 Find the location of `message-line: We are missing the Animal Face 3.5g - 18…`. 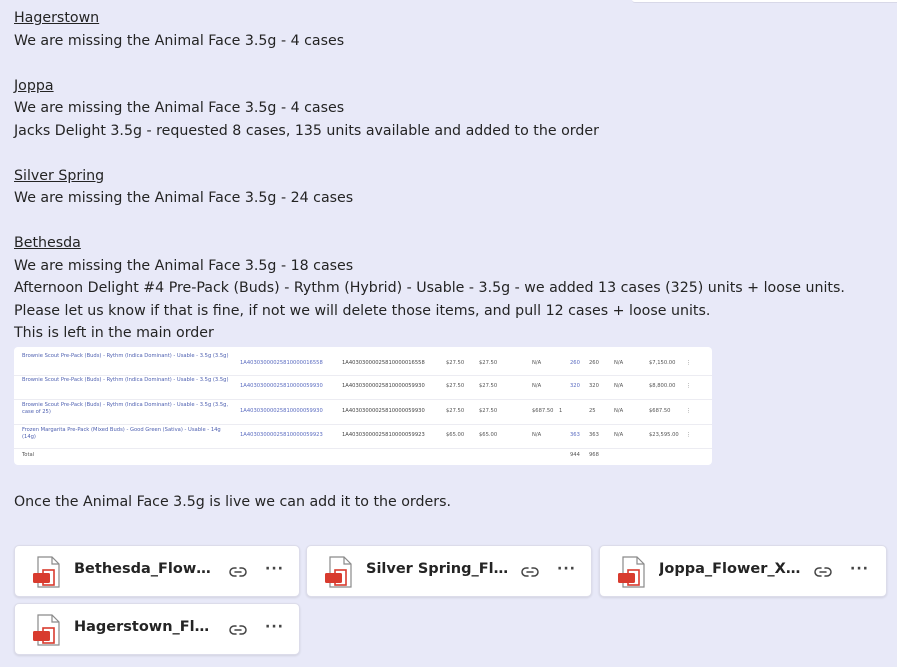

message-line: We are missing the Animal Face 3.5g - 18… is located at coordinates (184, 265).